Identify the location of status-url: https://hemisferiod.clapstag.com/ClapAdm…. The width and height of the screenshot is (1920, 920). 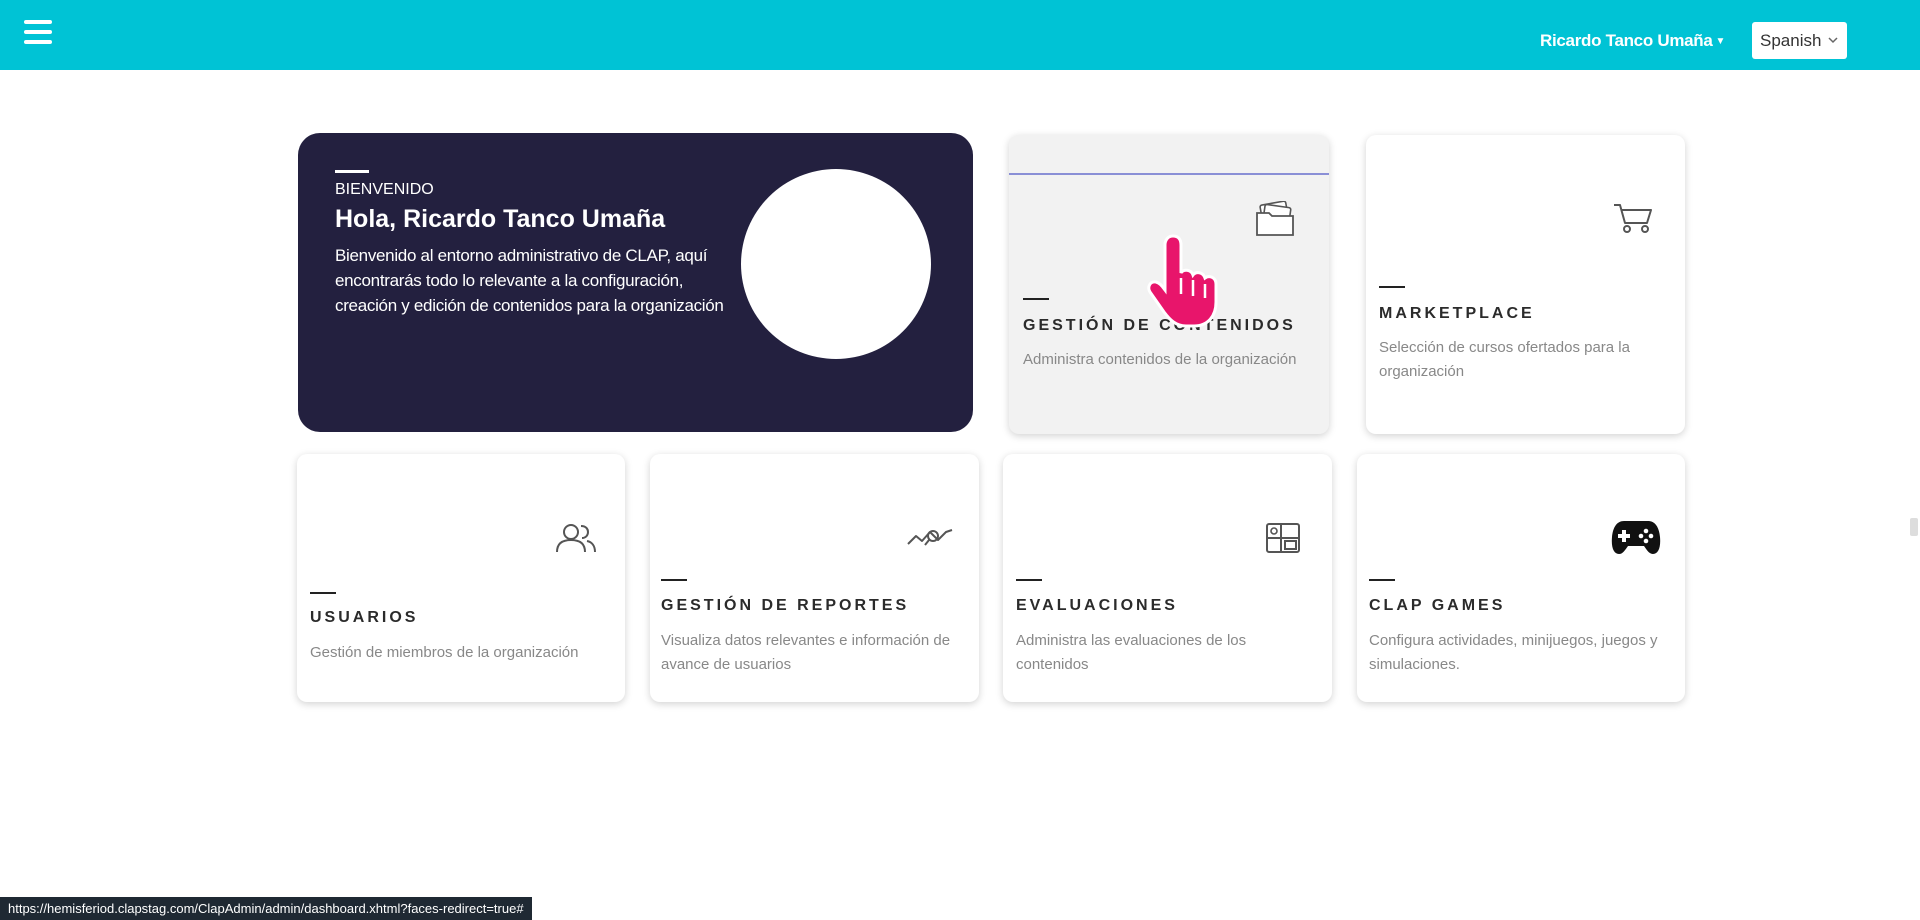
(266, 908).